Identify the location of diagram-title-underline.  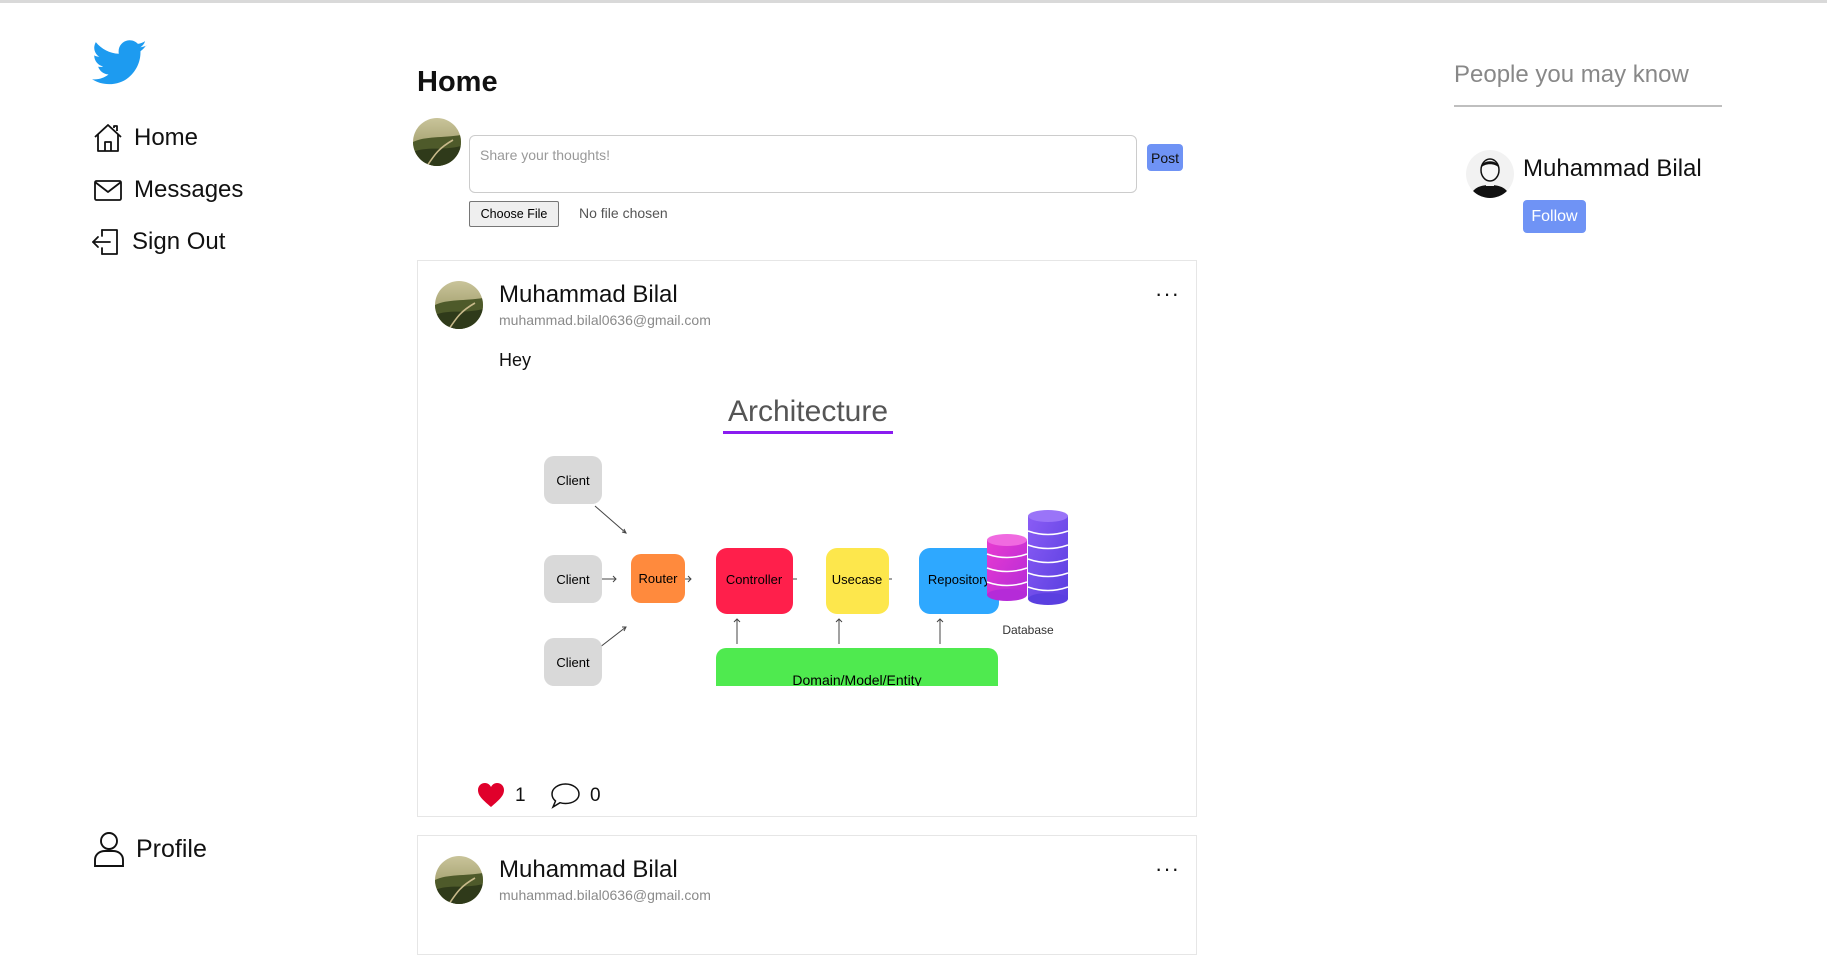
(808, 432).